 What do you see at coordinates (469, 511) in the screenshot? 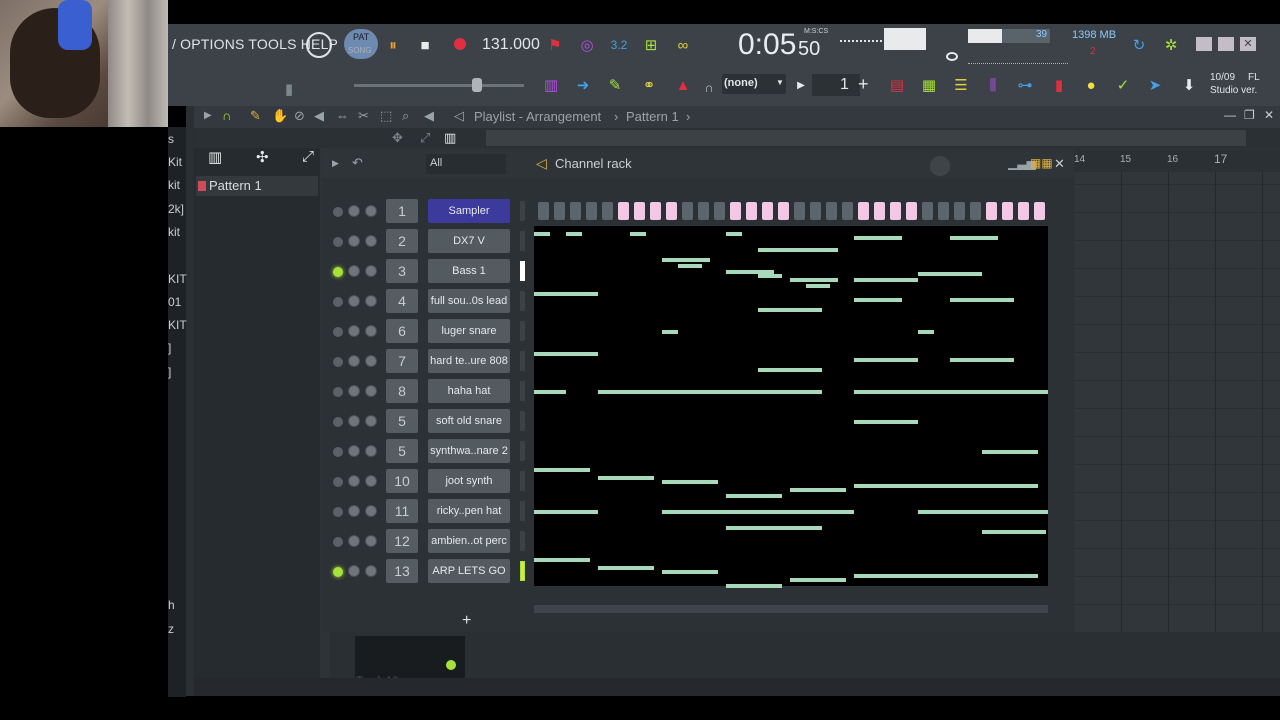
I see `channel-name-button: ricky..pen hat` at bounding box center [469, 511].